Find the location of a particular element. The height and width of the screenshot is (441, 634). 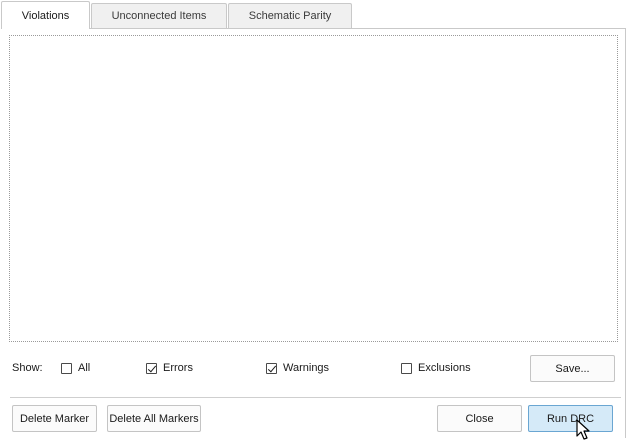

close-button: Close is located at coordinates (479, 418).